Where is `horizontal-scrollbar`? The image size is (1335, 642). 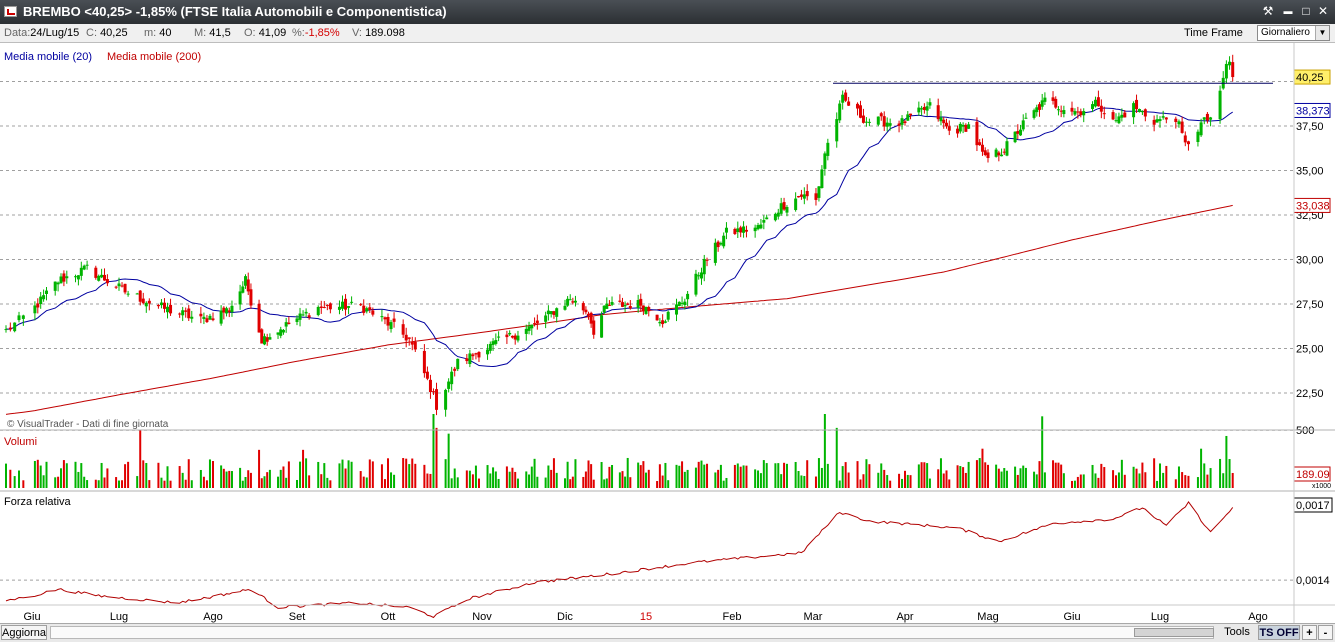
horizontal-scrollbar is located at coordinates (632, 632).